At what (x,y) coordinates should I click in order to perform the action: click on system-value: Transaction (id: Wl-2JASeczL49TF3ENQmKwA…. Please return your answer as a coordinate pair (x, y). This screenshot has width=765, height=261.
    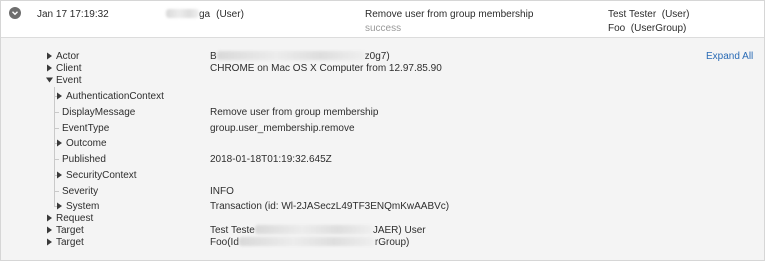
    Looking at the image, I should click on (330, 206).